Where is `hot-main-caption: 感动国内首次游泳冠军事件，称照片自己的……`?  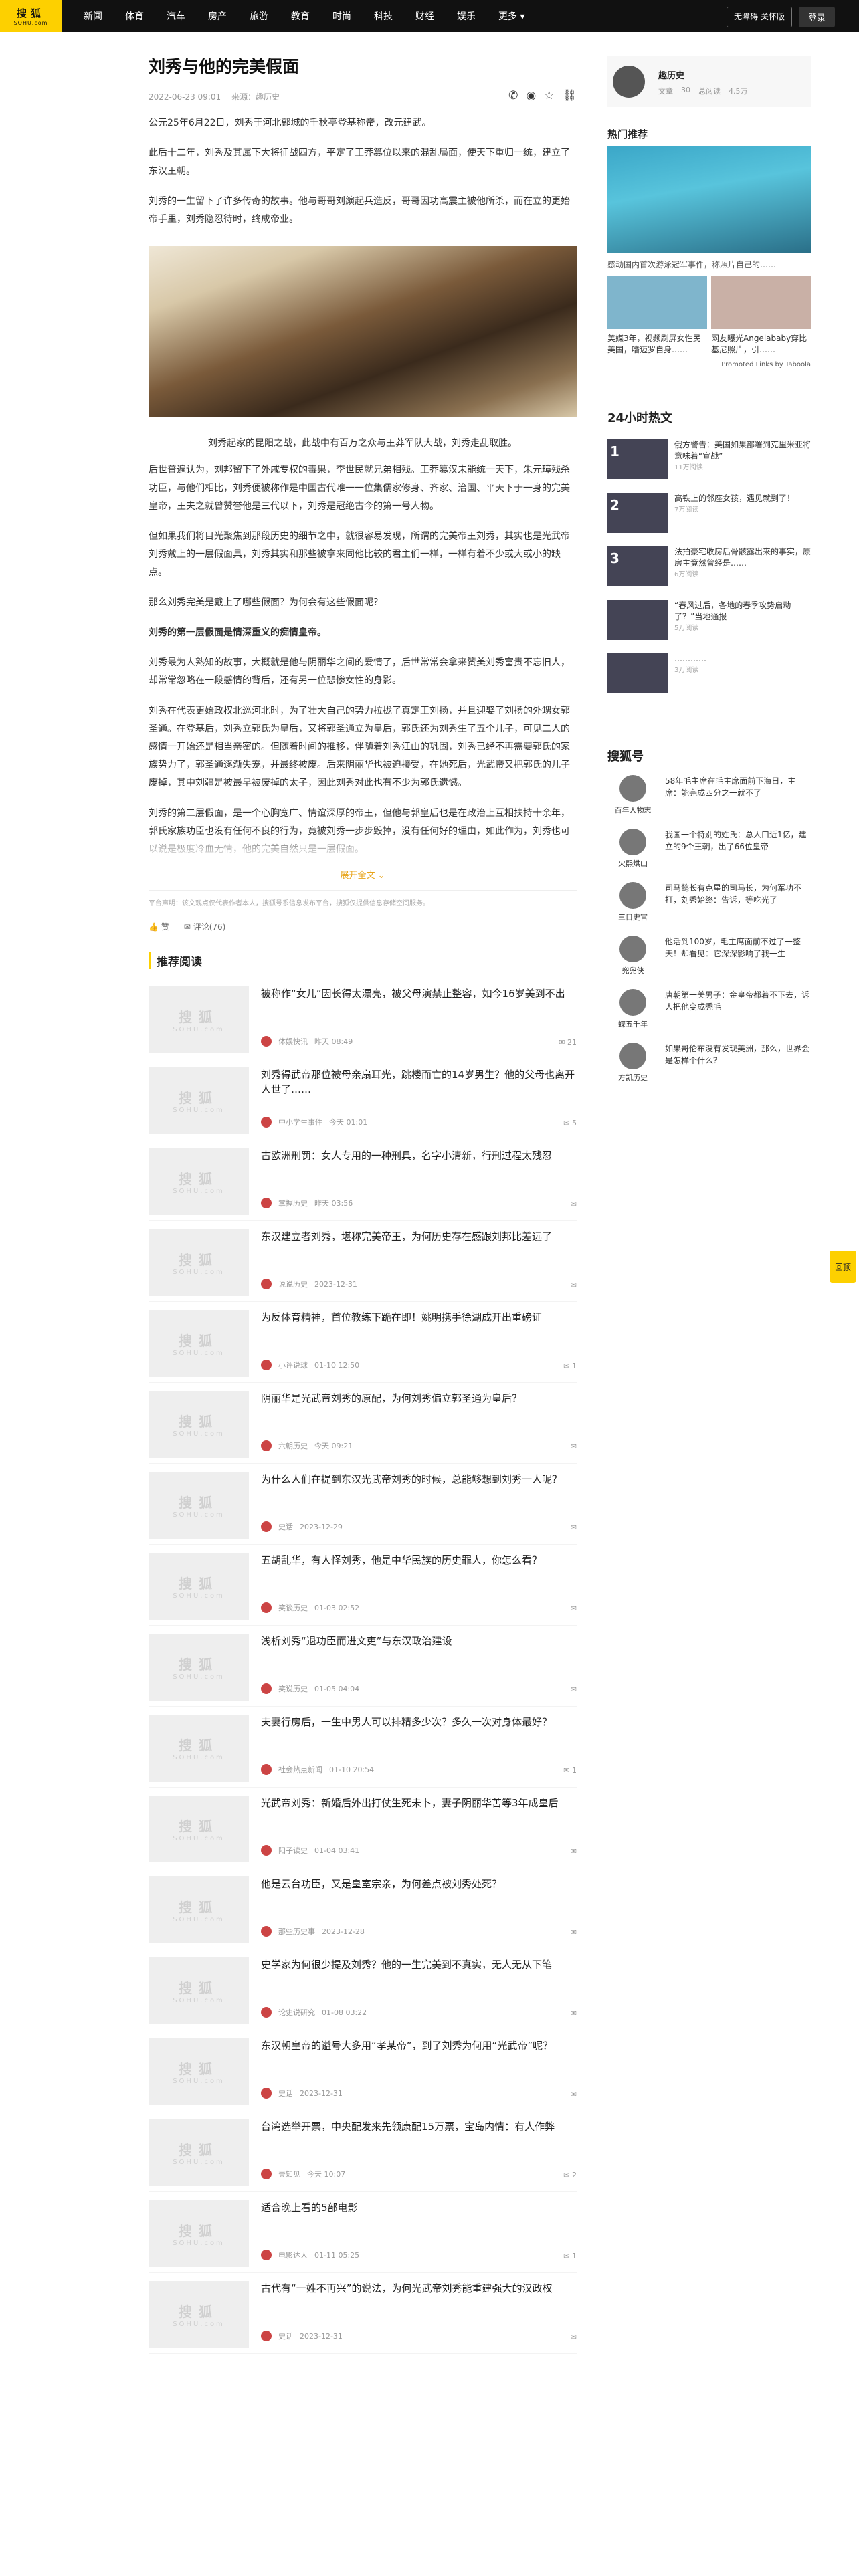 hot-main-caption: 感动国内首次游泳冠军事件，称照片自己的…… is located at coordinates (709, 264).